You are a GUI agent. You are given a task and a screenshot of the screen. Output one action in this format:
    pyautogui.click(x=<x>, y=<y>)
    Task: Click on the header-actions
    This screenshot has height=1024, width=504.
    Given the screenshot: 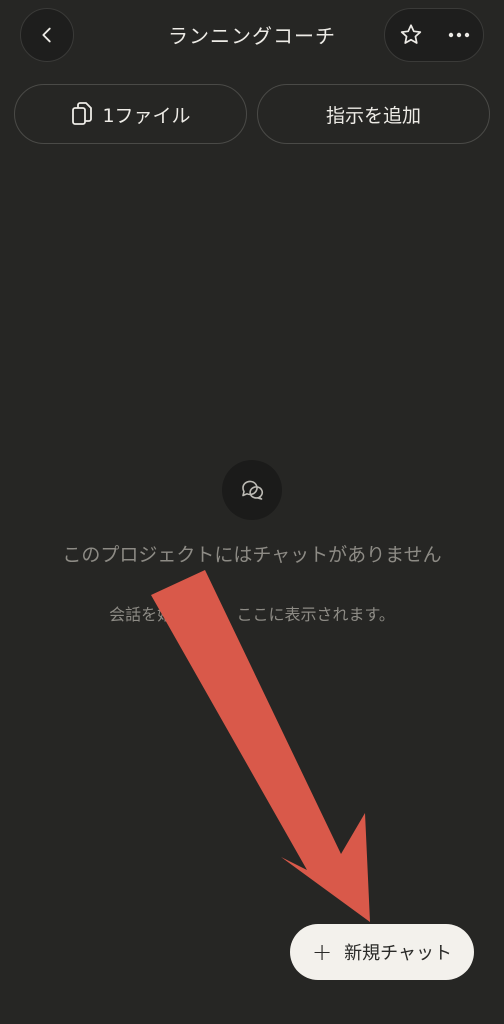 What is the action you would take?
    pyautogui.click(x=434, y=35)
    